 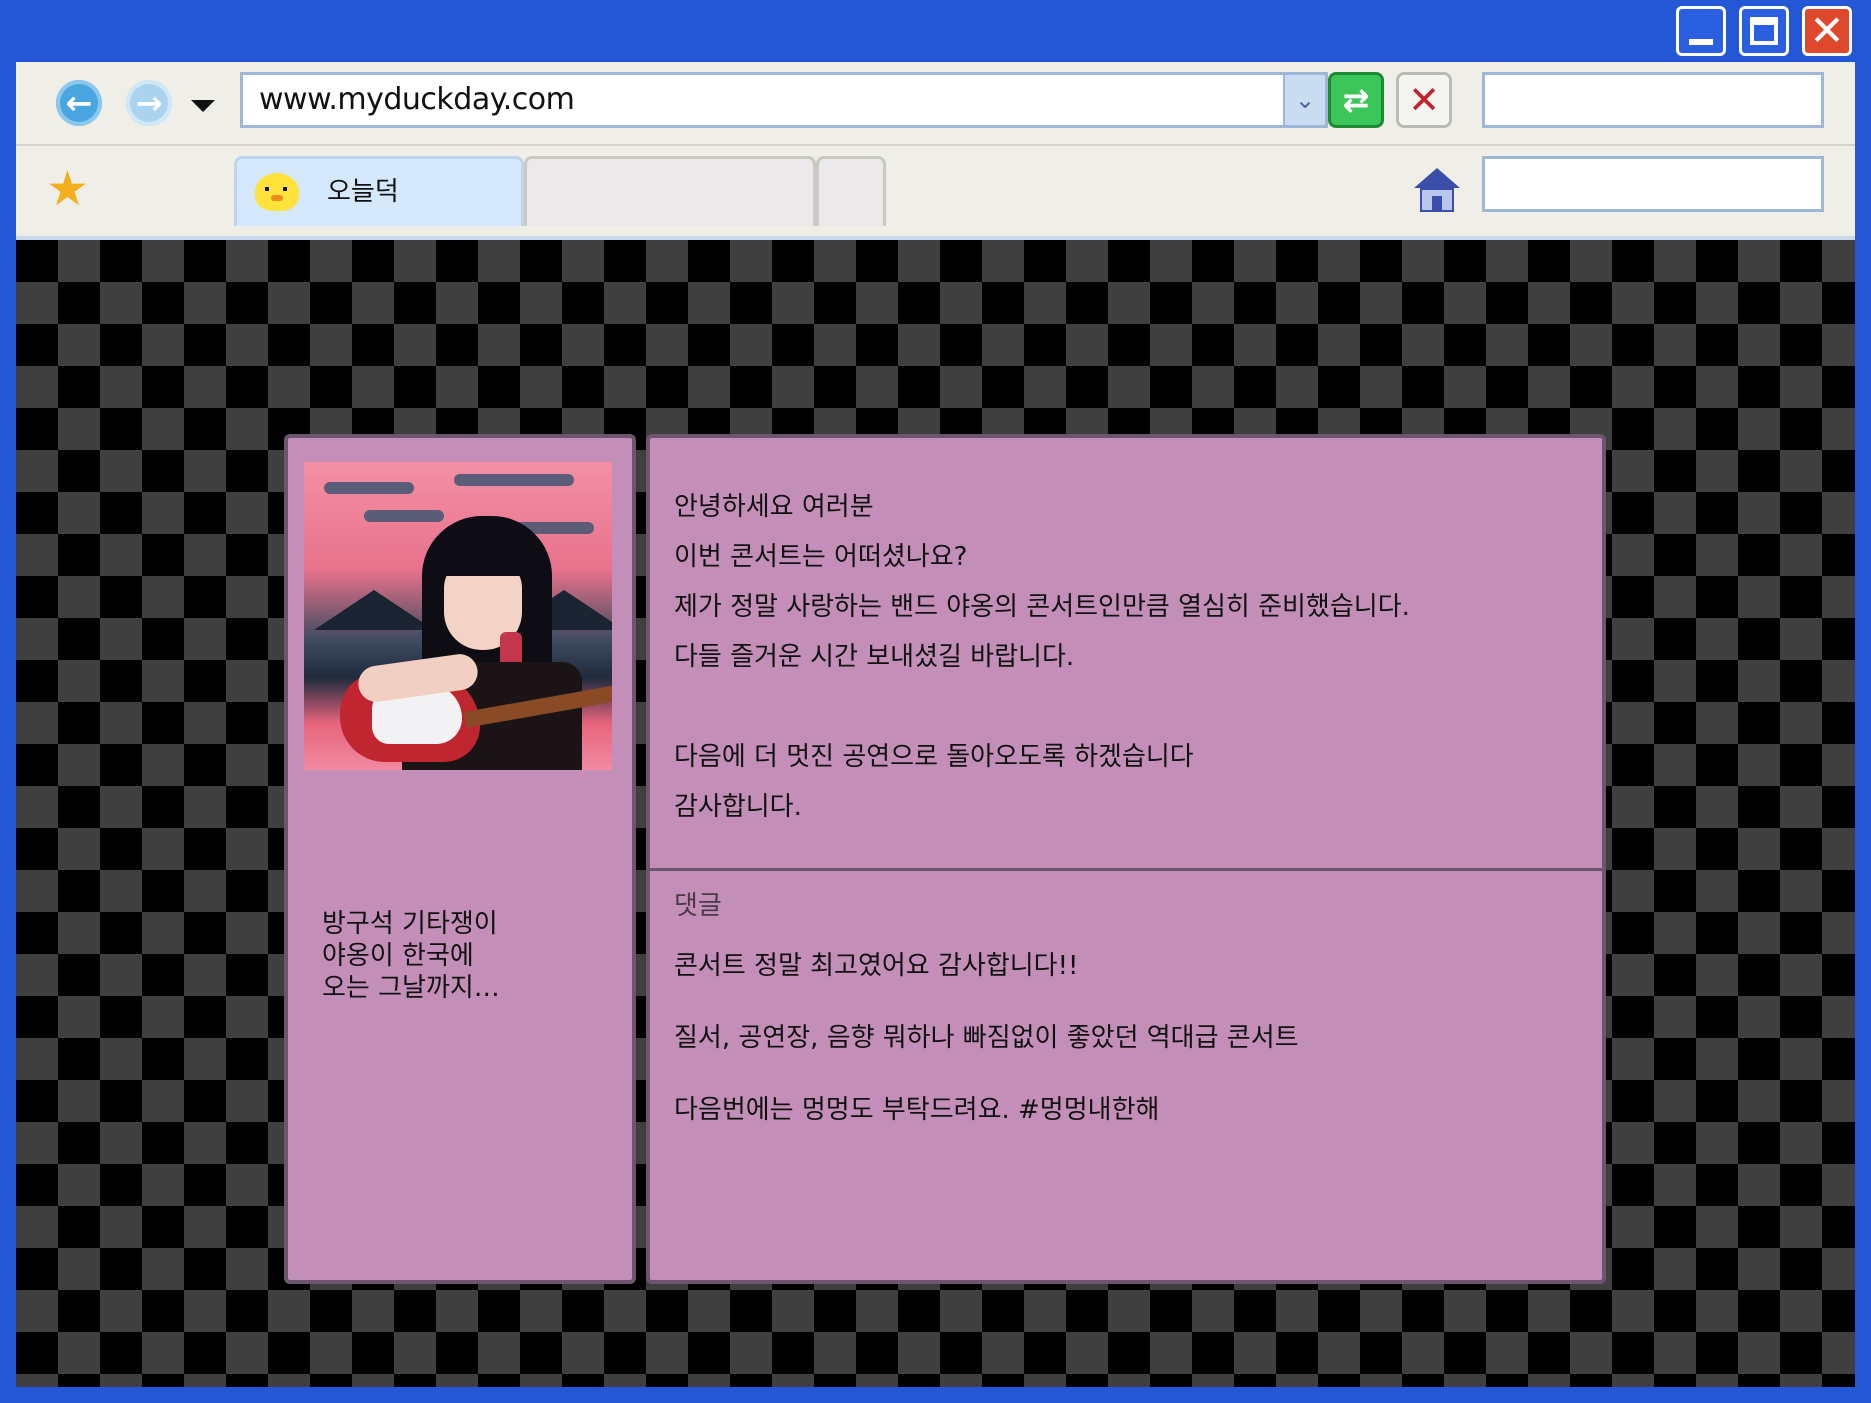 I want to click on divider, so click(x=1126, y=869).